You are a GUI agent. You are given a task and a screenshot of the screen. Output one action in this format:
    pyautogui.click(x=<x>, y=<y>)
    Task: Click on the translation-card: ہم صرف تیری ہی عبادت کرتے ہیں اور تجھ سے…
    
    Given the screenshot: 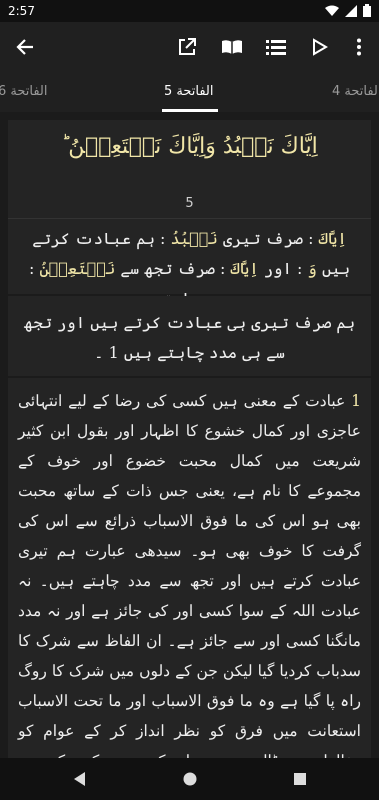 What is the action you would take?
    pyautogui.click(x=189, y=336)
    